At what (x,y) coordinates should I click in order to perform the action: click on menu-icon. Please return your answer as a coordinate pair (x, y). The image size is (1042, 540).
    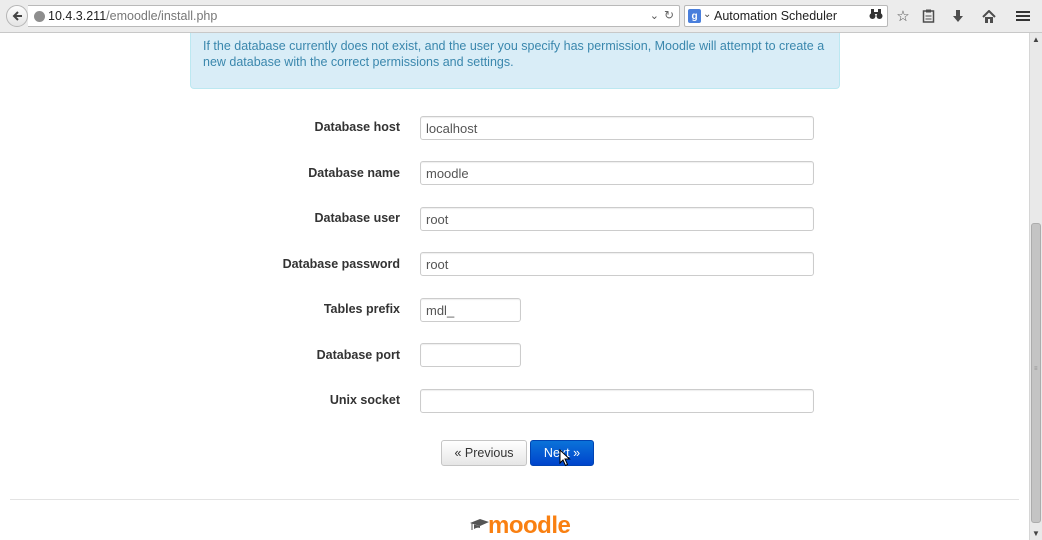
    Looking at the image, I should click on (1023, 16).